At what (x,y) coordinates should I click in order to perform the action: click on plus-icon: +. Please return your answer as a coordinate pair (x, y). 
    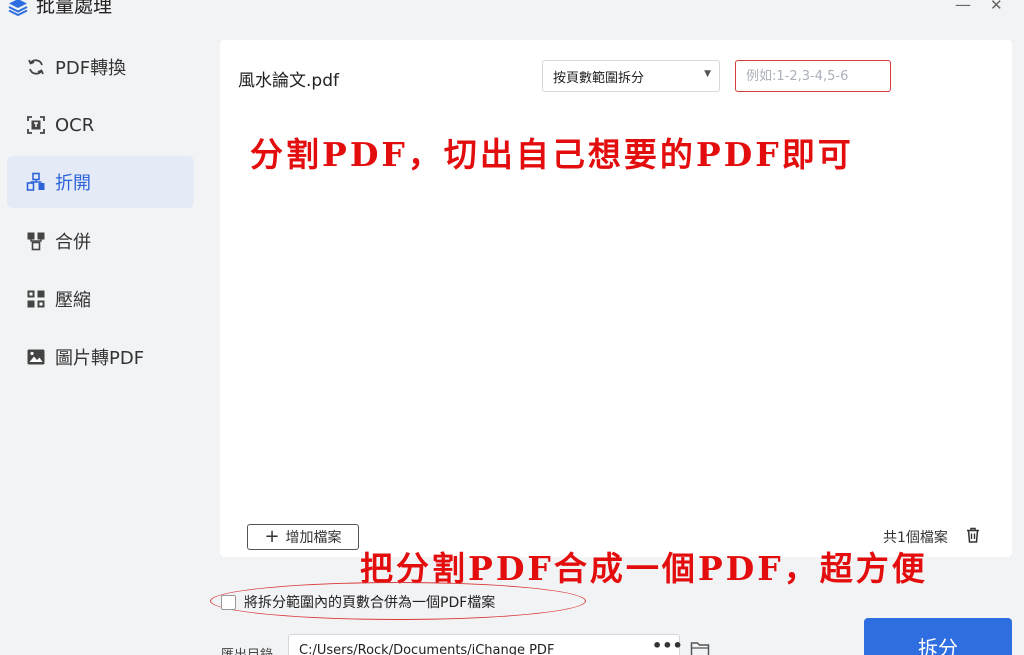
    Looking at the image, I should click on (272, 536).